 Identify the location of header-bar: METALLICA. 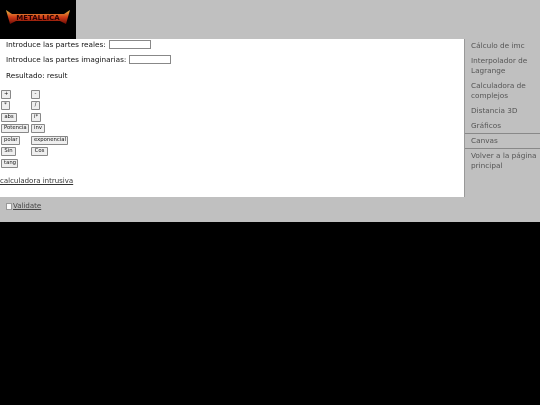
(270, 19).